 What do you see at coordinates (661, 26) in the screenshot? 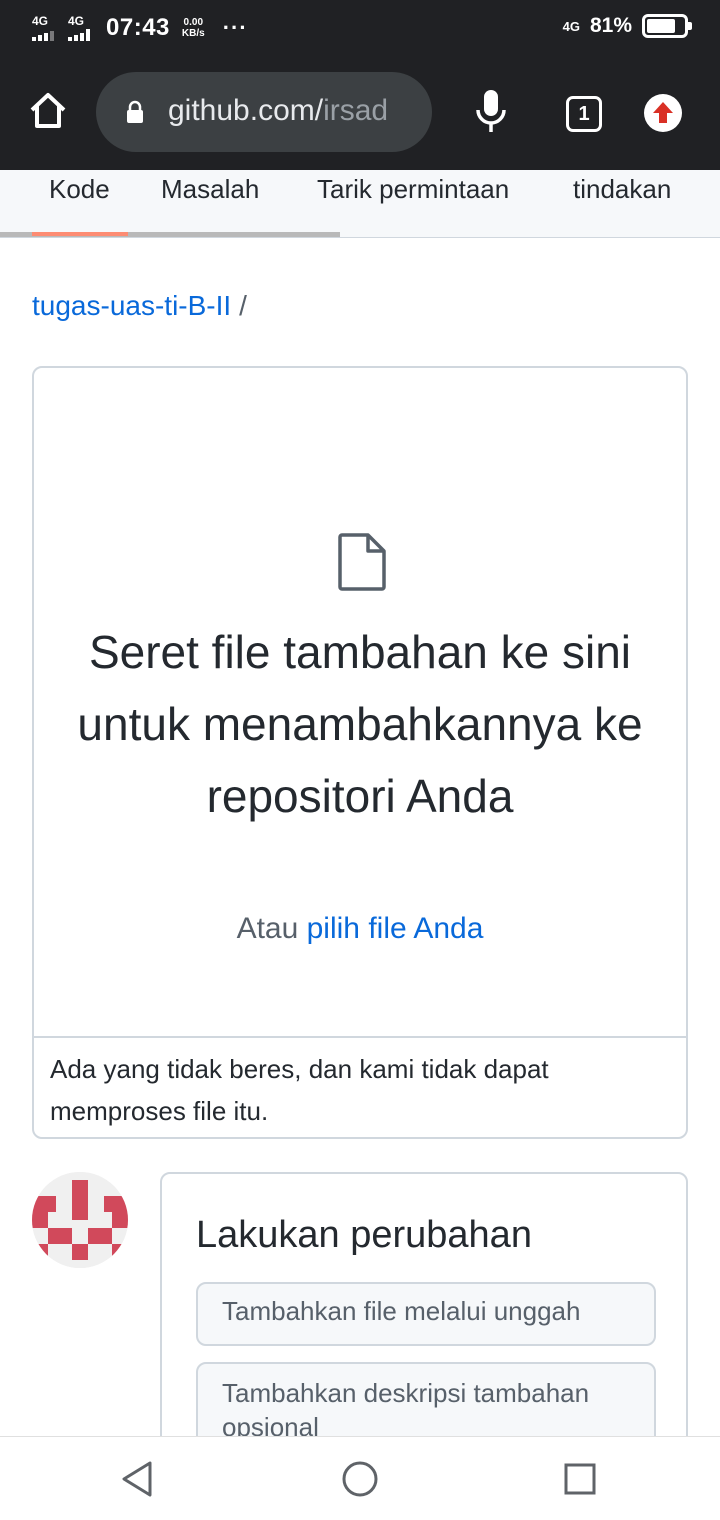
I see `battery-fill` at bounding box center [661, 26].